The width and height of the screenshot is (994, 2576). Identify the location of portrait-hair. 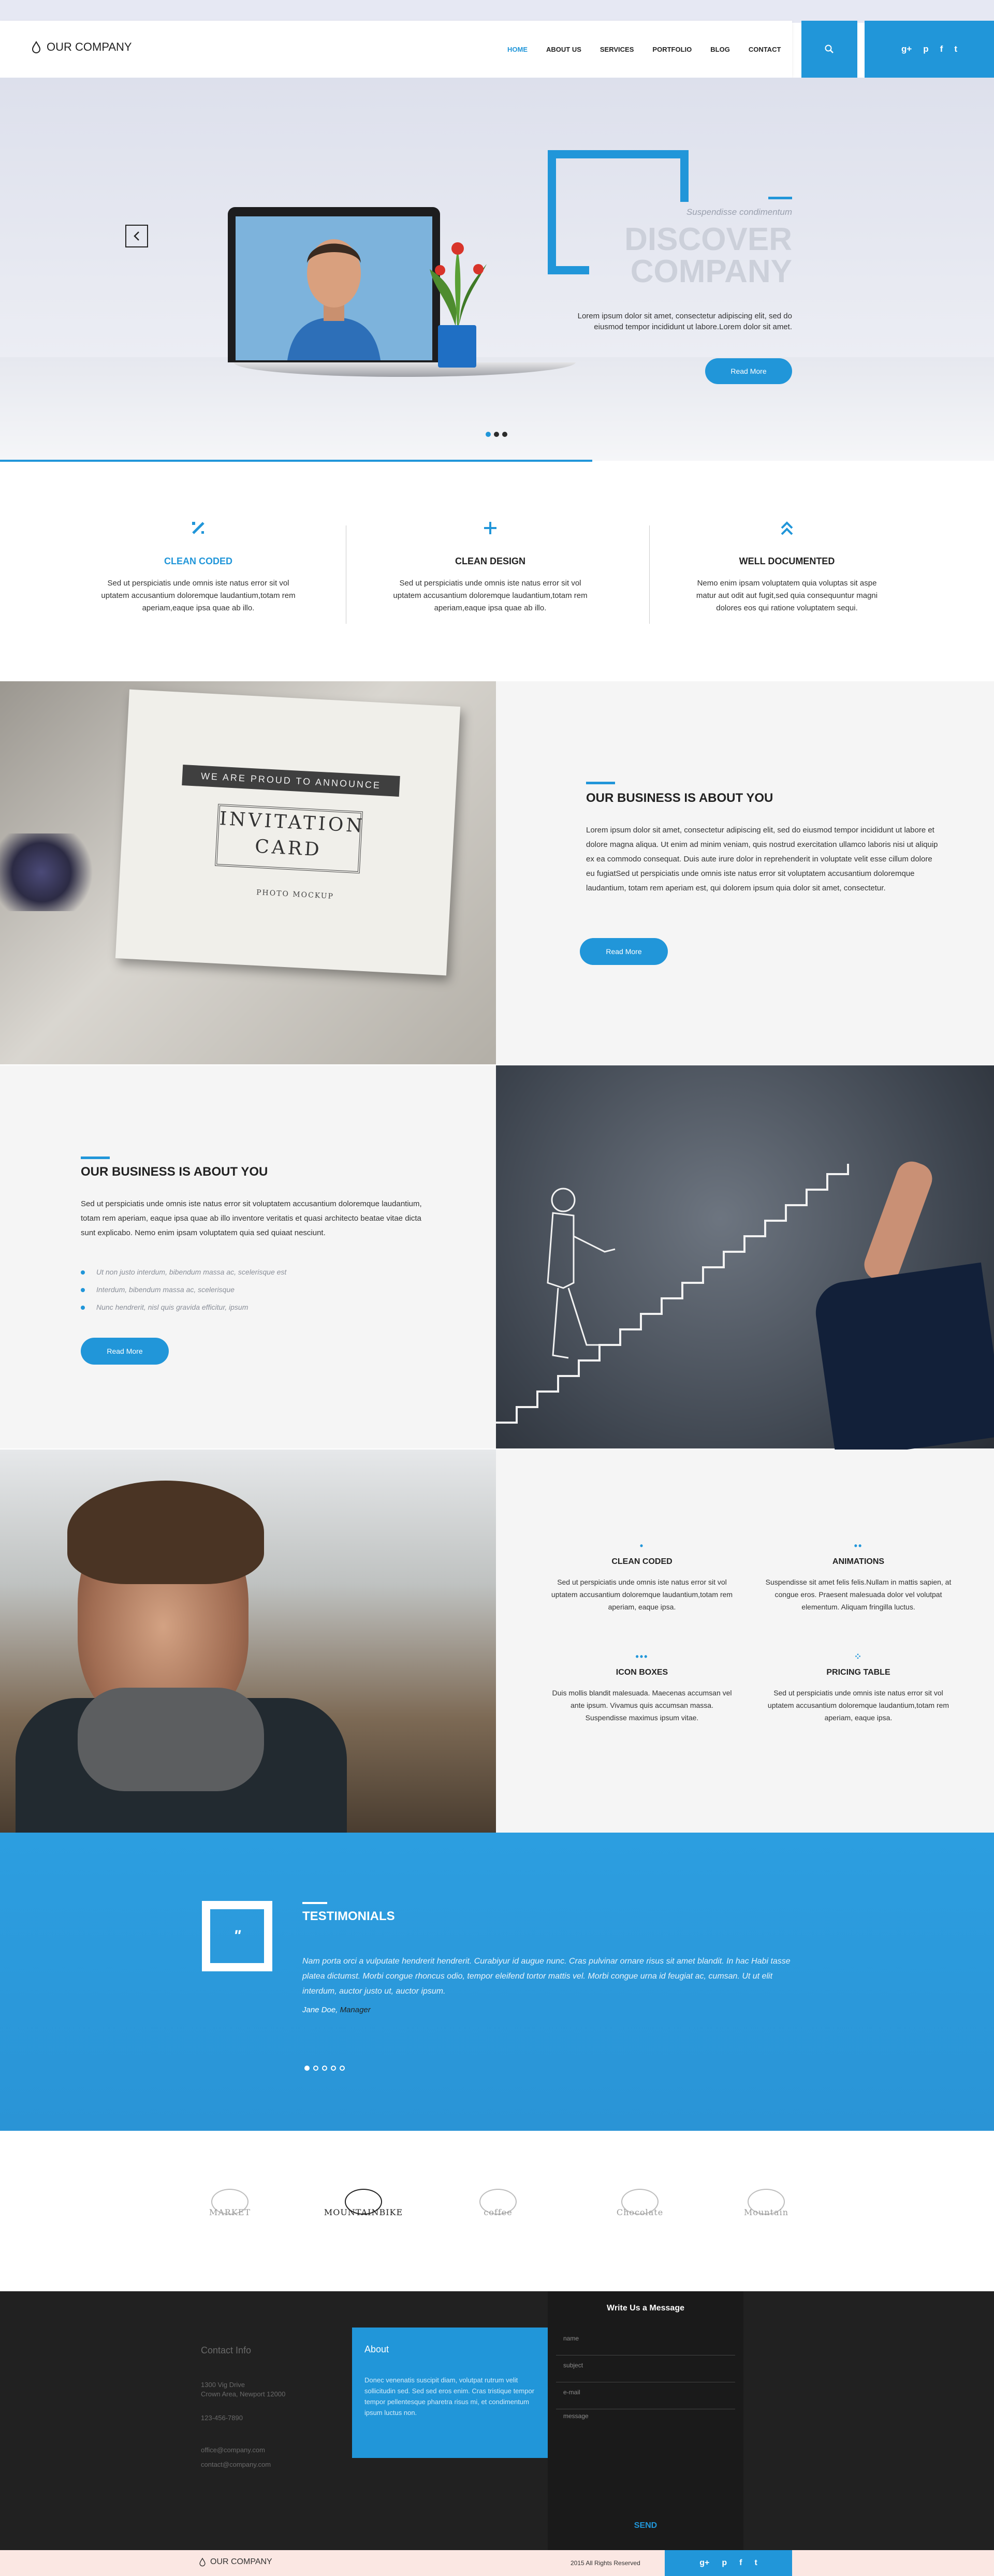
(165, 1532).